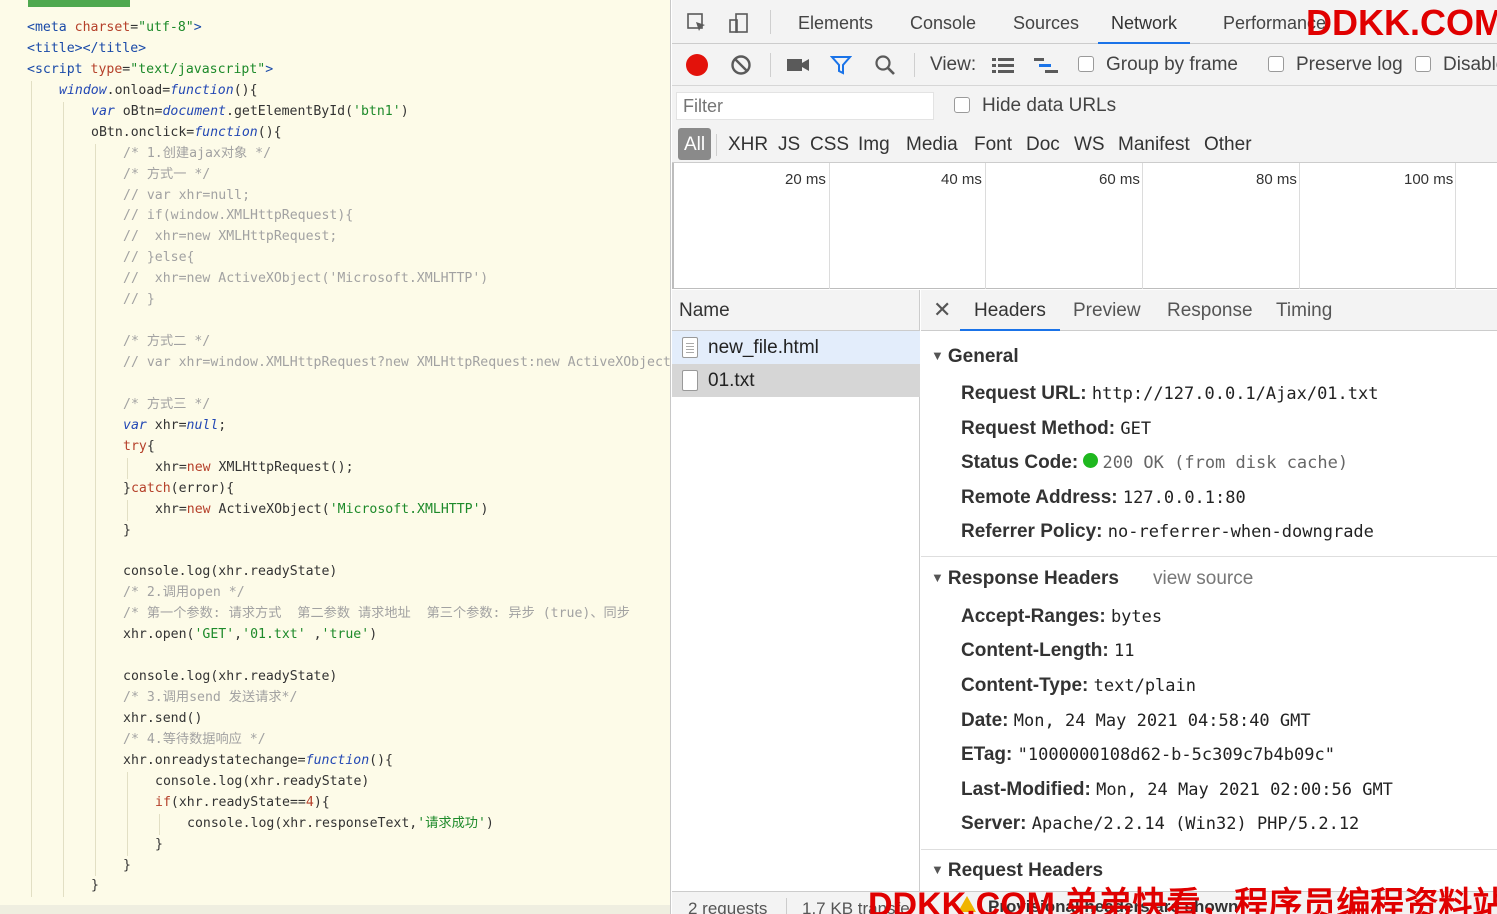 This screenshot has width=1497, height=914. I want to click on code-line: var oBtn=document.getElementById('btn1'), so click(335, 112).